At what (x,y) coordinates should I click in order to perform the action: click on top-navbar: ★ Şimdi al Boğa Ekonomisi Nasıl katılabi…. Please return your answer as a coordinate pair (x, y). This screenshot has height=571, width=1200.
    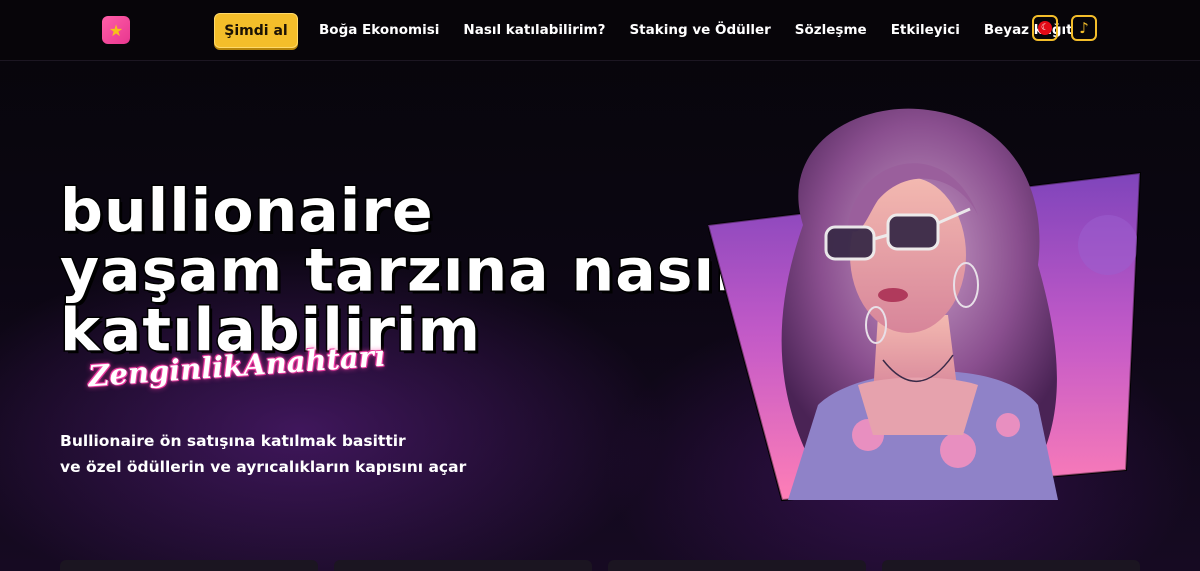
    Looking at the image, I should click on (600, 30).